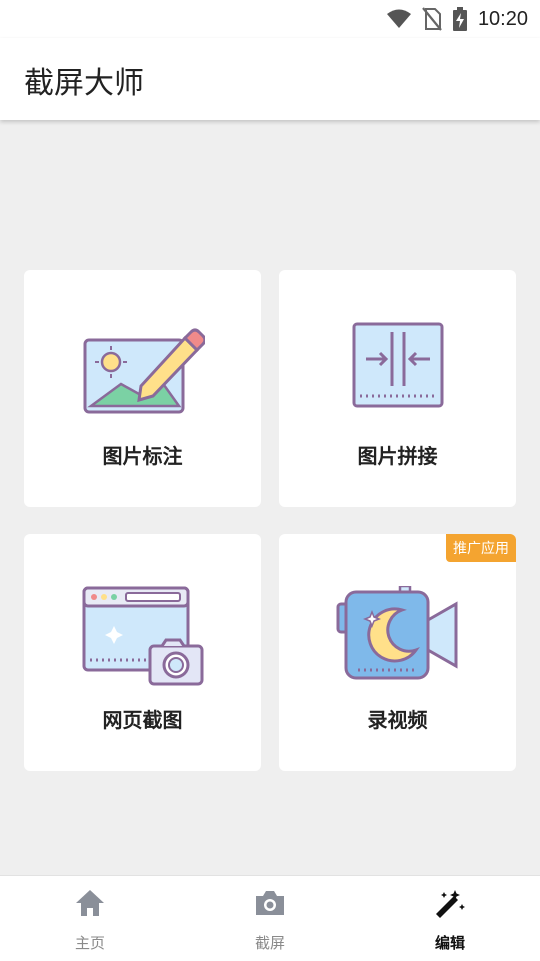 The image size is (540, 961). Describe the element at coordinates (481, 548) in the screenshot. I see `promo-badge: 推广应用` at that location.